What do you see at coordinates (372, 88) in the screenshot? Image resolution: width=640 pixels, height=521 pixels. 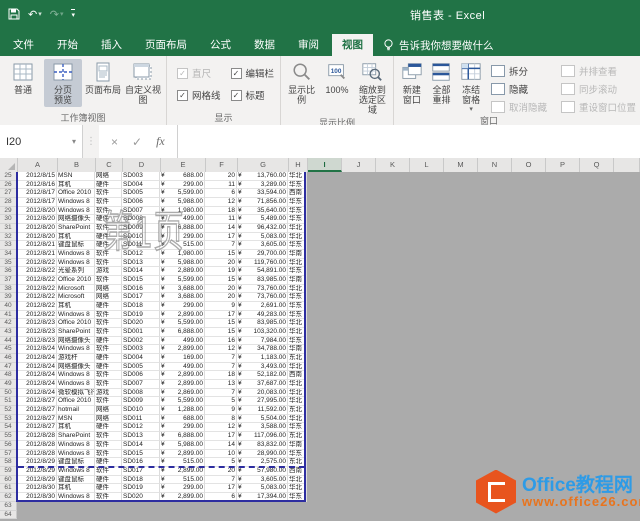 I see `zoom-to-selection-button: 缩放到 选定区域` at bounding box center [372, 88].